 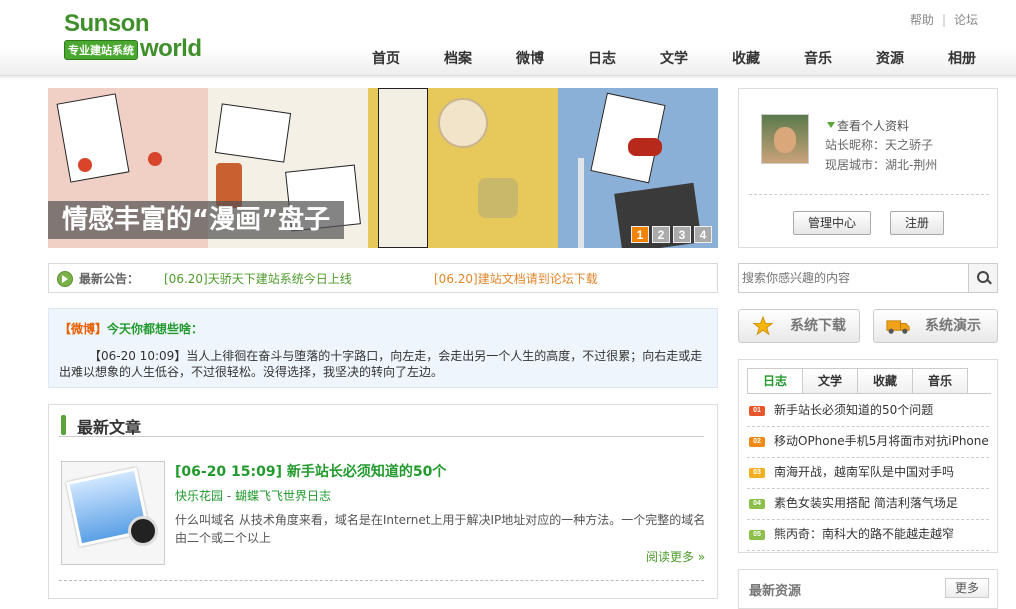 I want to click on truck-icon, so click(x=898, y=327).